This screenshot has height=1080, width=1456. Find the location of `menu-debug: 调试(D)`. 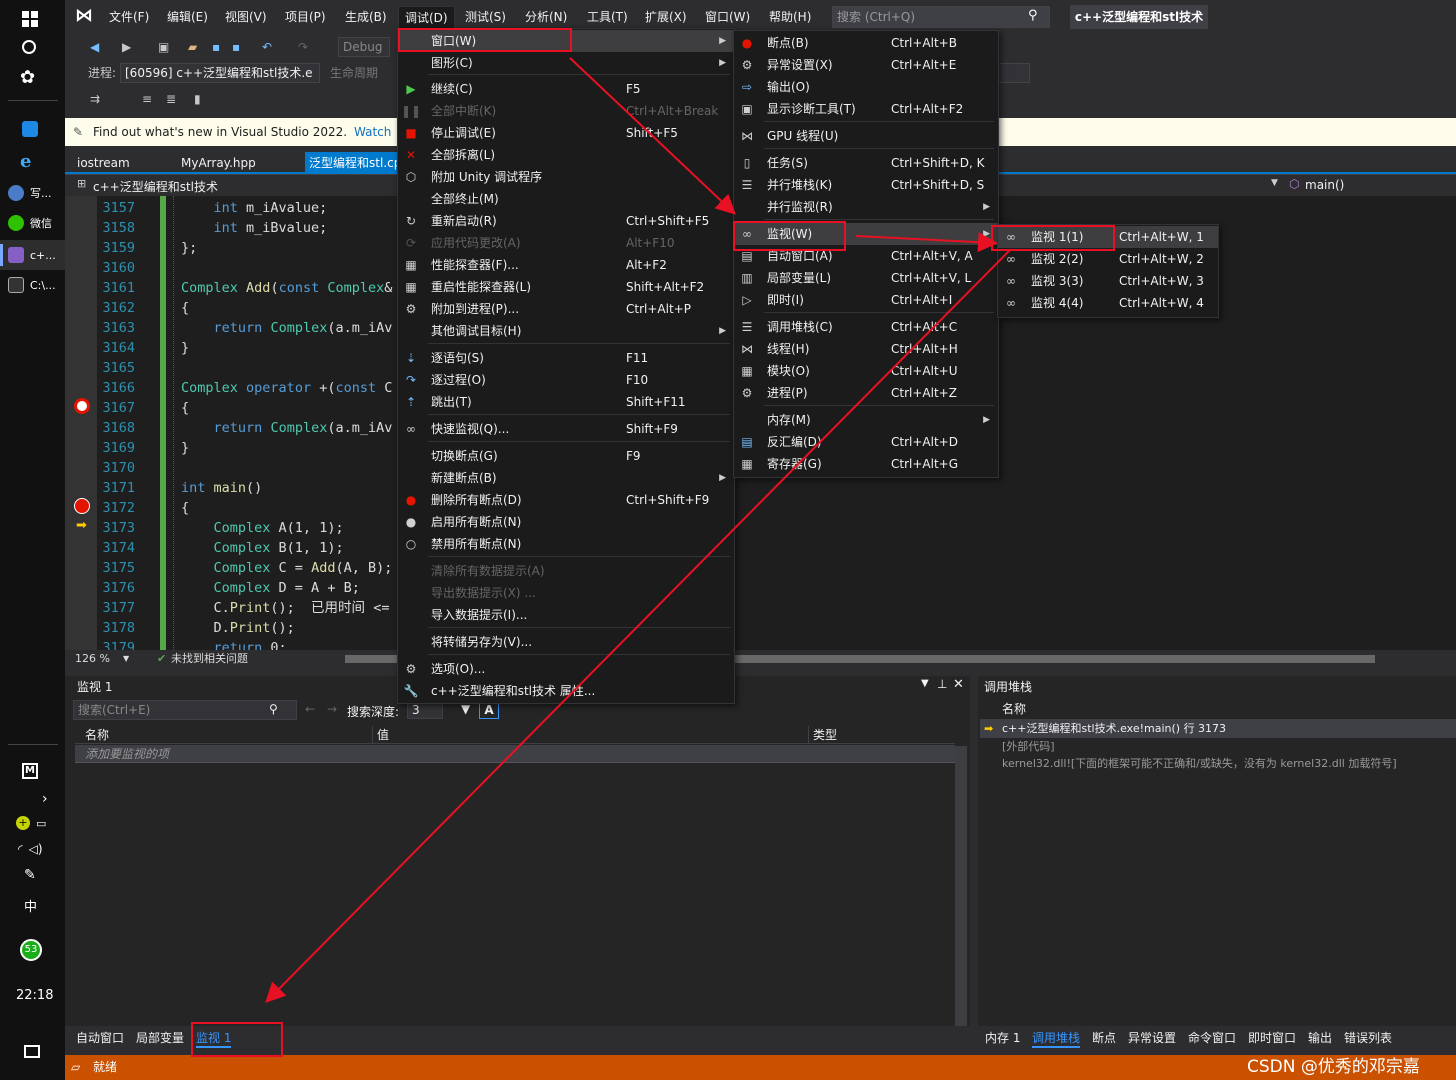

menu-debug: 调试(D) is located at coordinates (426, 17).